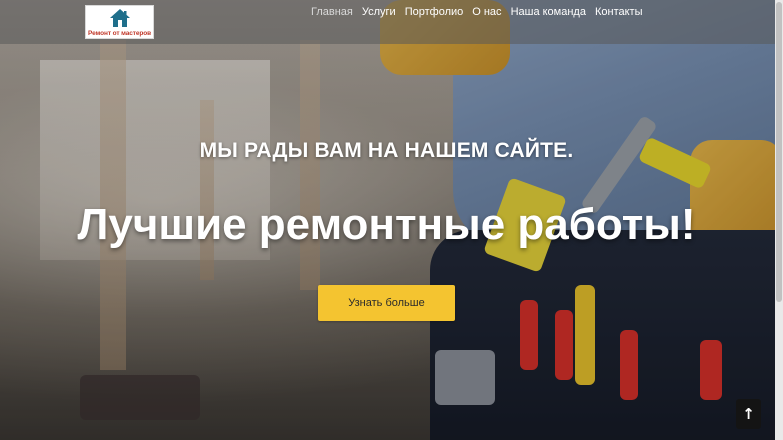 This screenshot has width=783, height=440. What do you see at coordinates (119, 33) in the screenshot?
I see `logo-text: Ремонт от мастеров` at bounding box center [119, 33].